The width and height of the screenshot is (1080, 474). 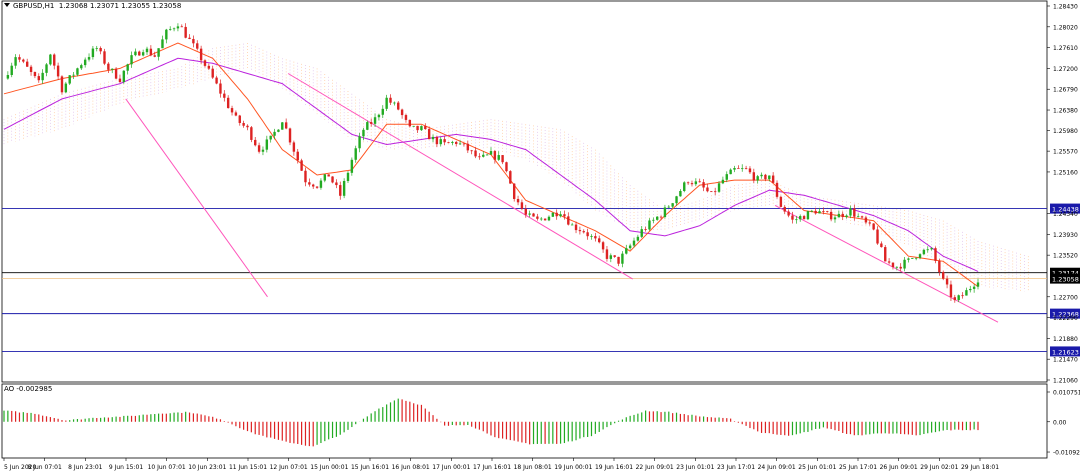 I want to click on x-tick-label: 15 Jun 00:01, so click(x=329, y=467).